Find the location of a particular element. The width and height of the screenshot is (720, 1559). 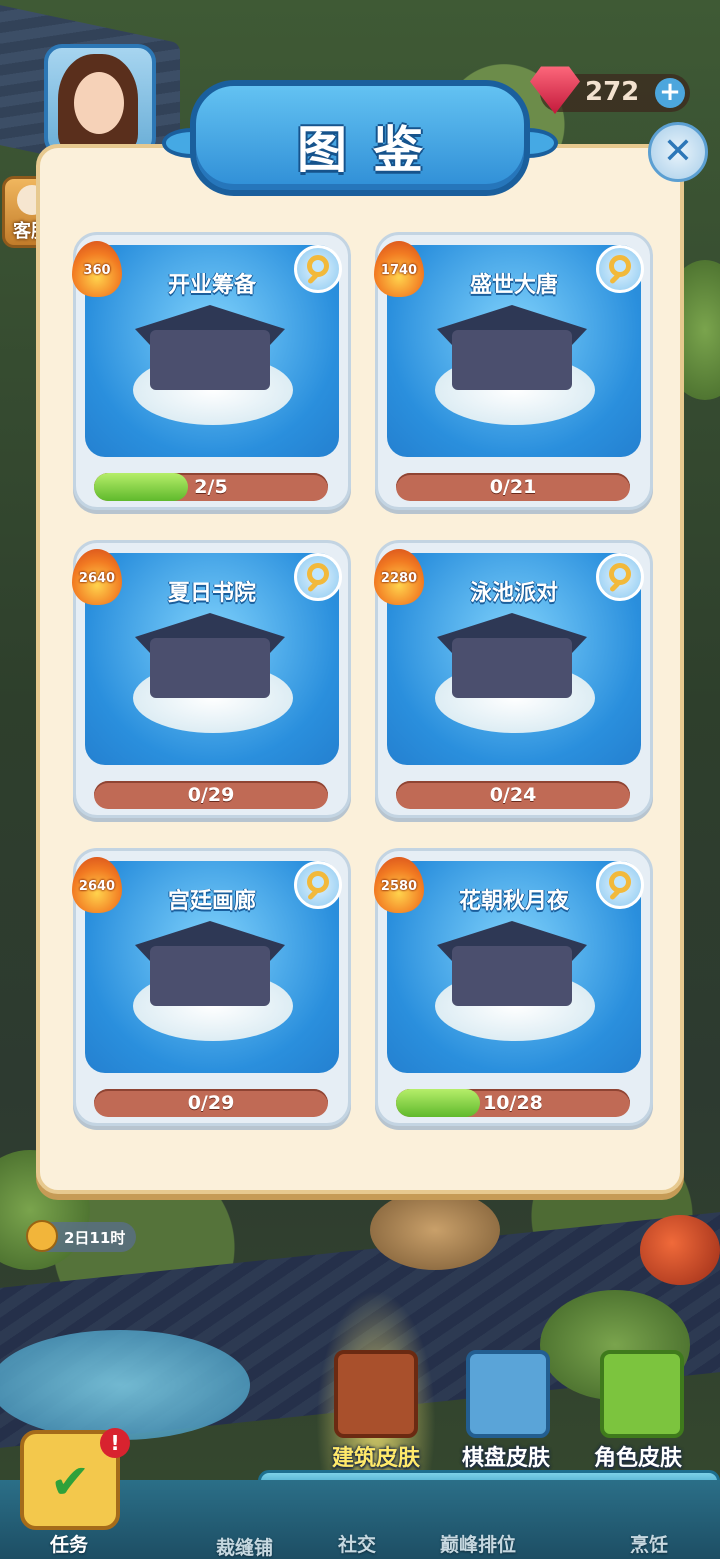

progress-text: 0/24 is located at coordinates (513, 795).